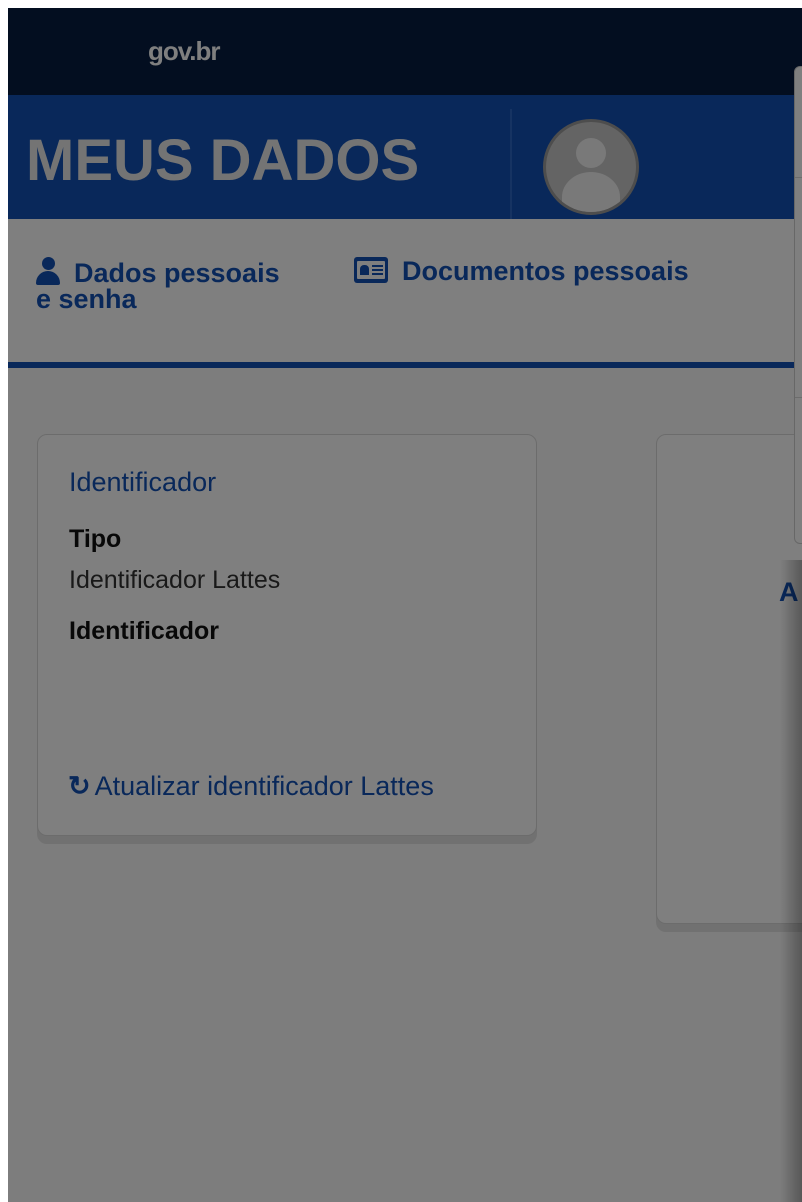 The height and width of the screenshot is (1202, 802). I want to click on window-left-edge, so click(4, 601).